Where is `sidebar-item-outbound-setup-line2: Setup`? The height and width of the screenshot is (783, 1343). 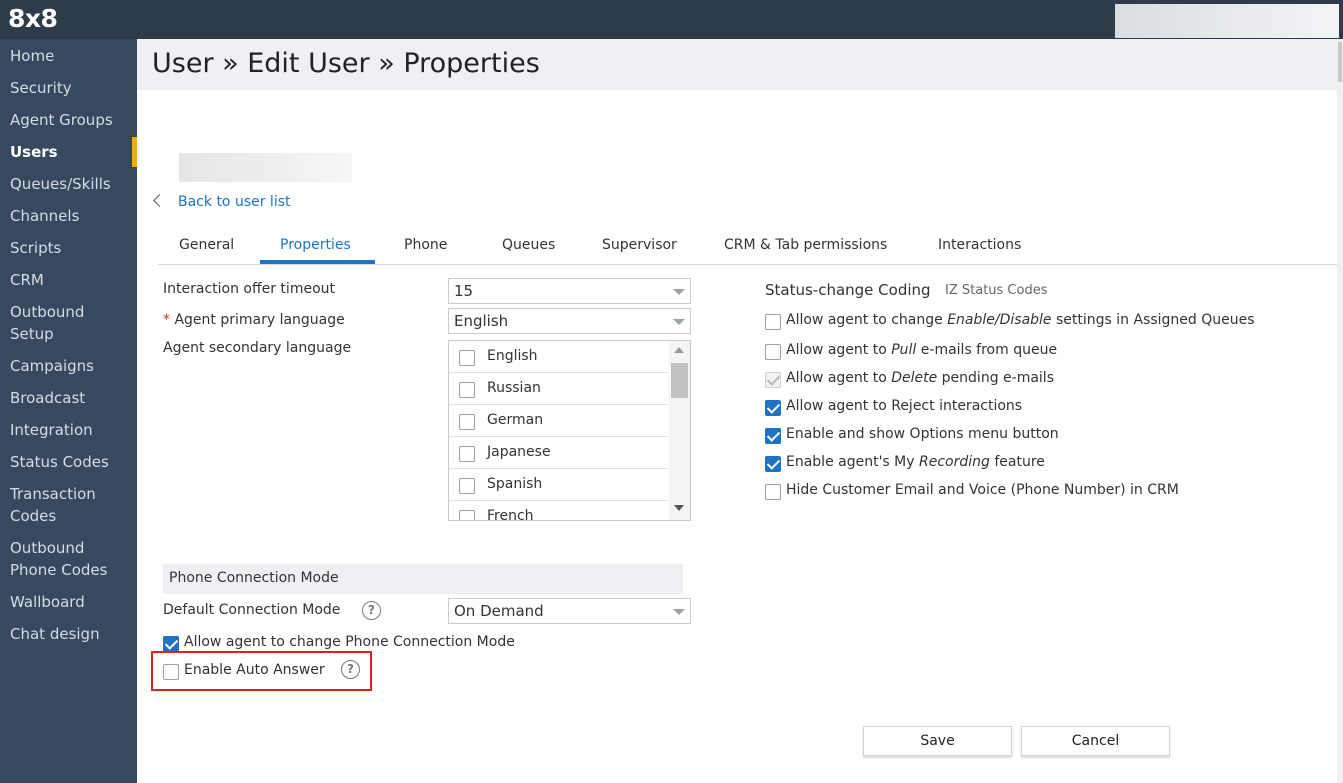
sidebar-item-outbound-setup-line2: Setup is located at coordinates (68, 334).